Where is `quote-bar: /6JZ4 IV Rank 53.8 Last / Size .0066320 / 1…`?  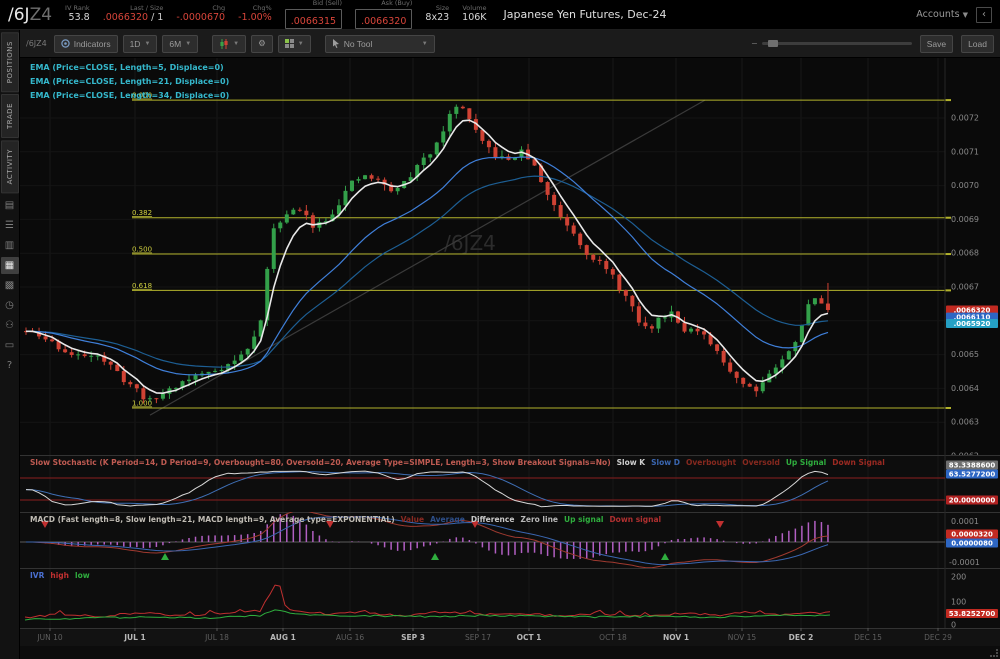 quote-bar: /6JZ4 IV Rank 53.8 Last / Size .0066320 / 1… is located at coordinates (500, 15).